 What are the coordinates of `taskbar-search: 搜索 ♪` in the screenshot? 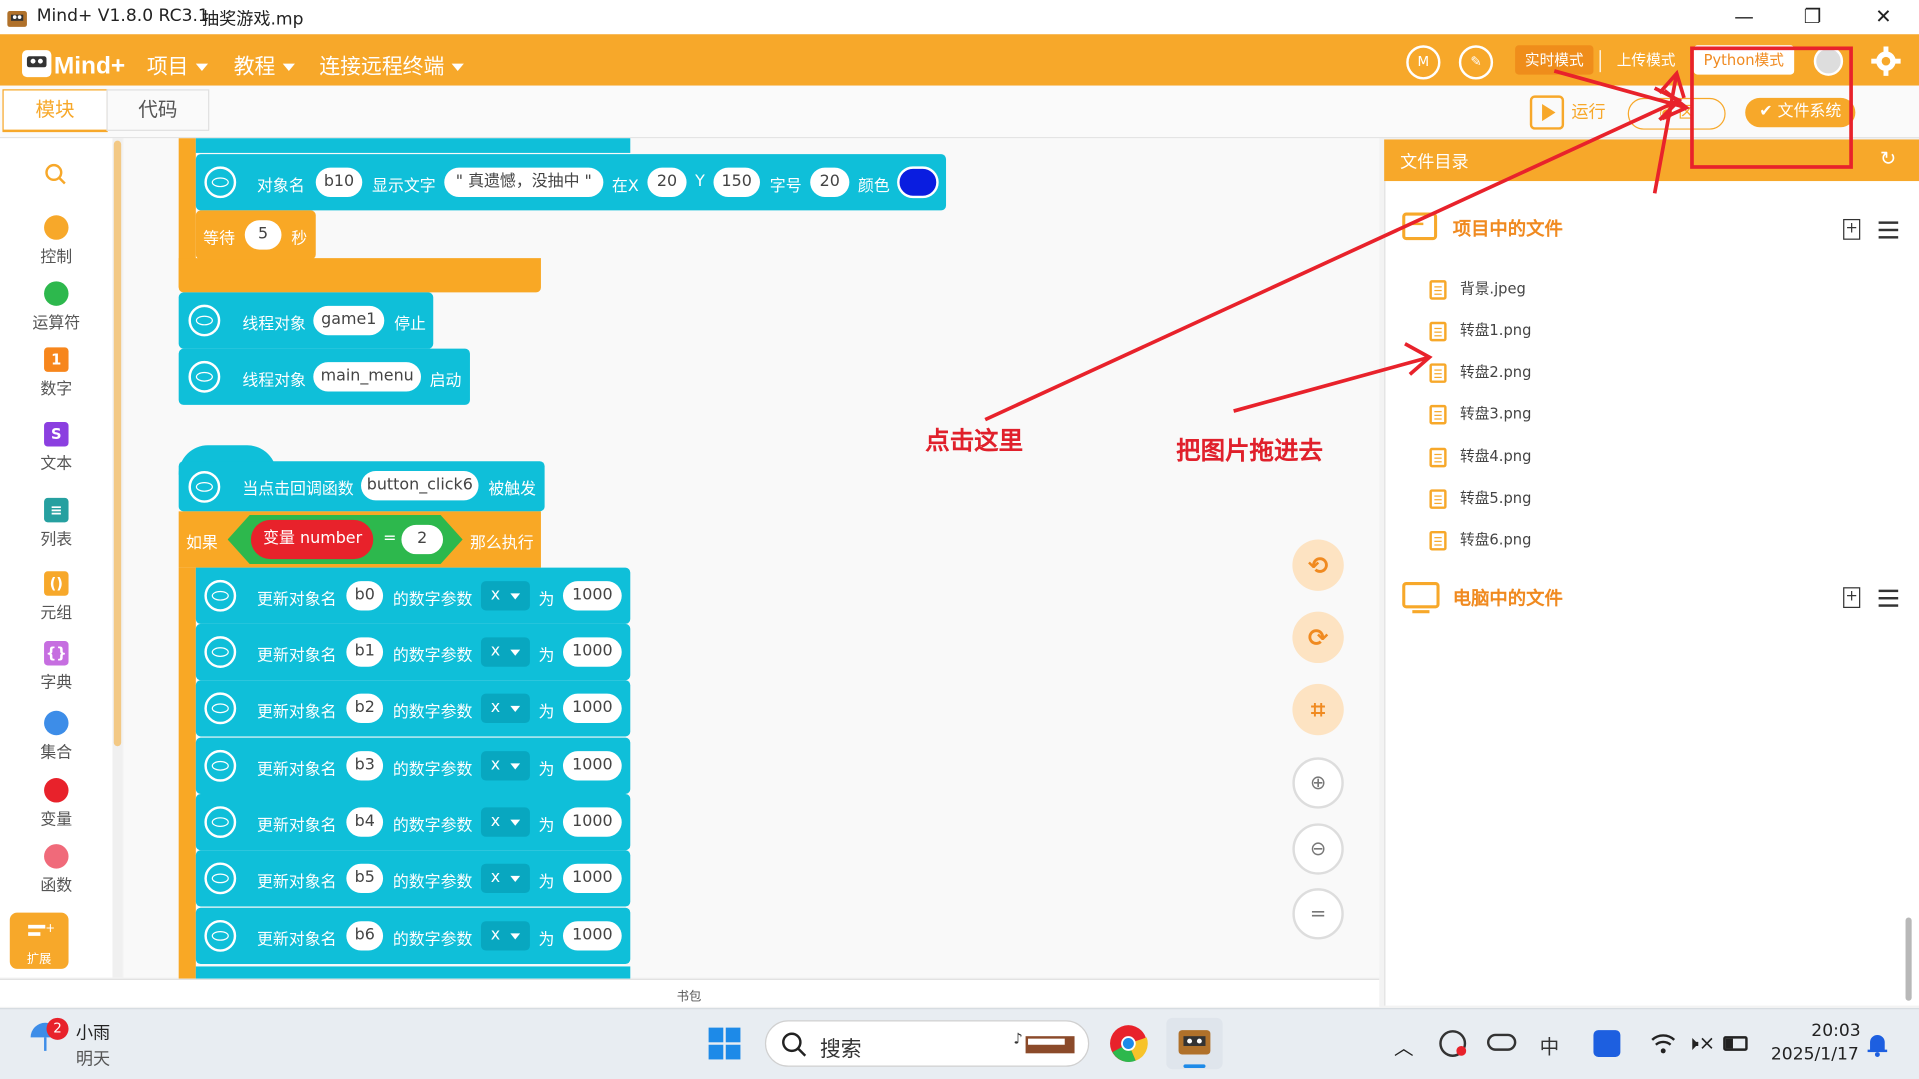 It's located at (927, 1043).